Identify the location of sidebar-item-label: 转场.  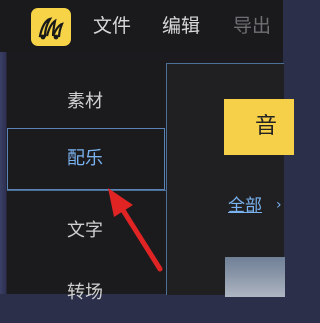
(85, 292).